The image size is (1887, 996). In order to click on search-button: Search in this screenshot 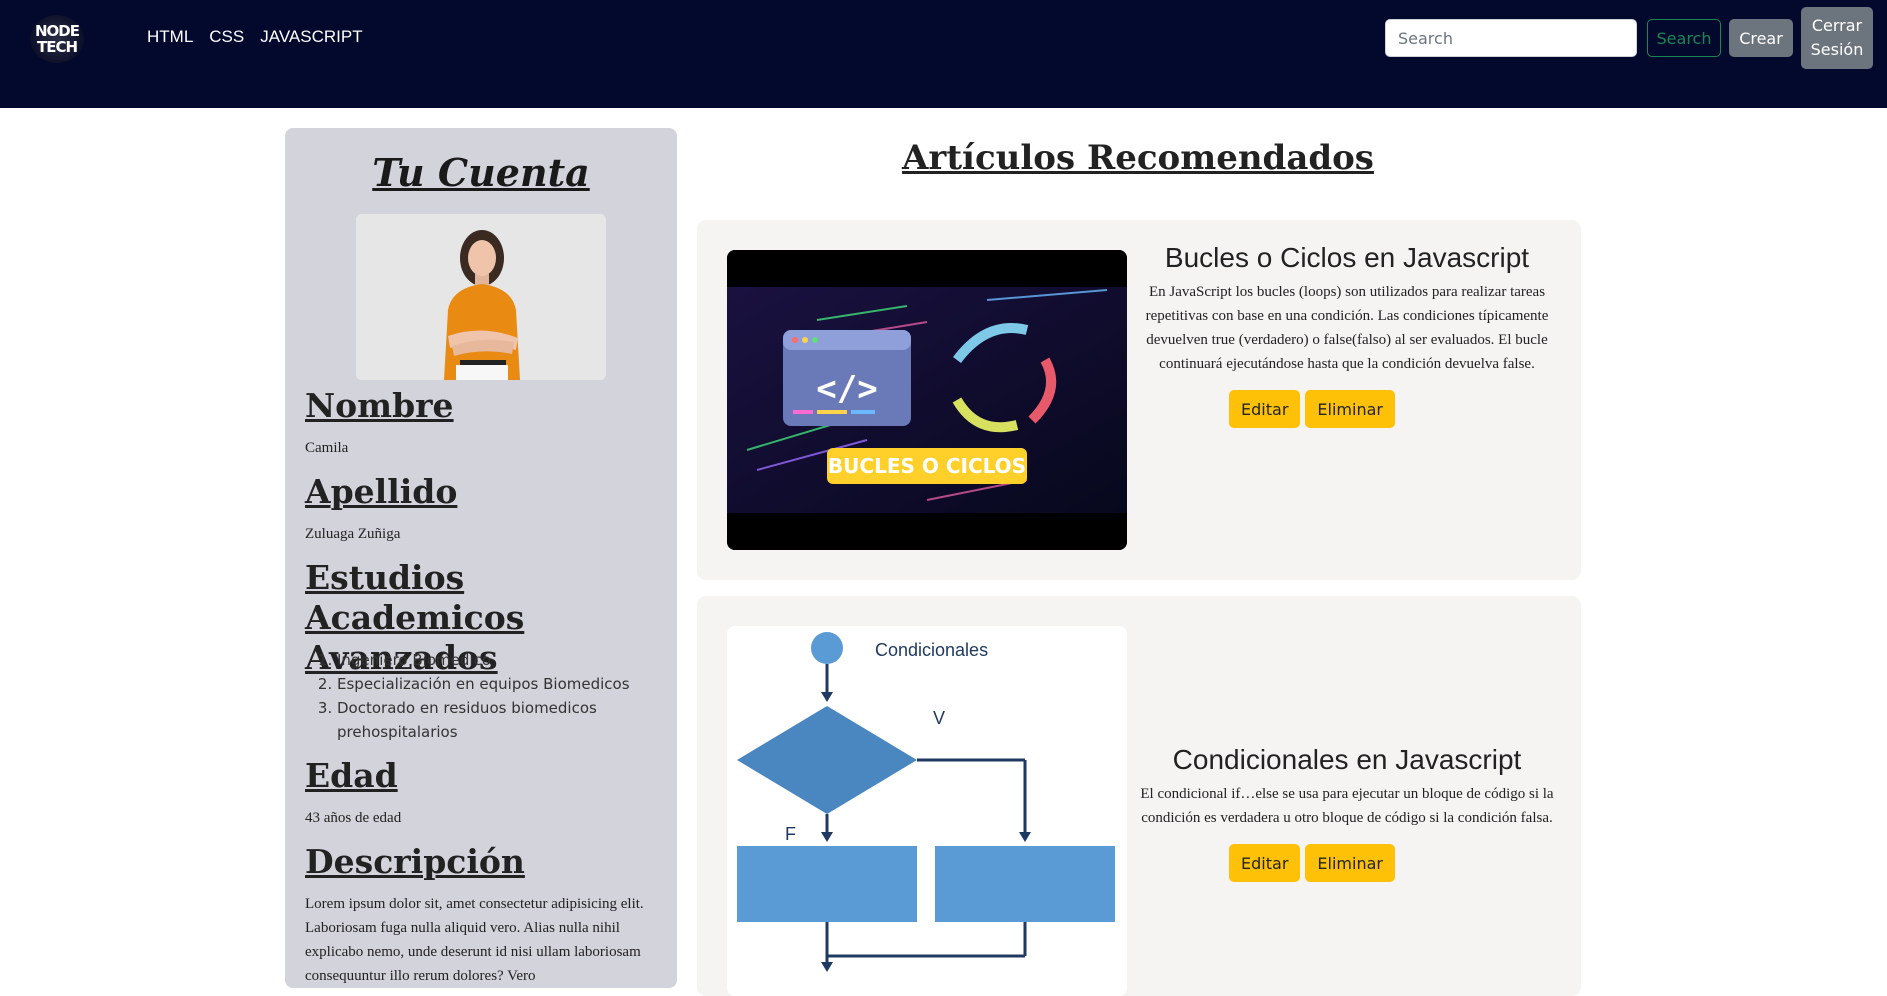, I will do `click(1684, 38)`.